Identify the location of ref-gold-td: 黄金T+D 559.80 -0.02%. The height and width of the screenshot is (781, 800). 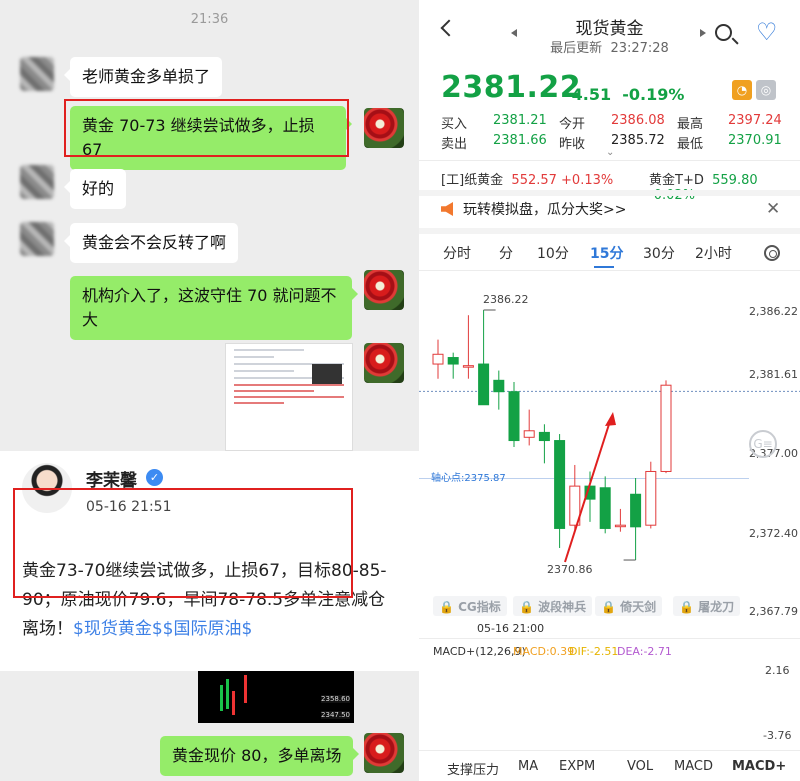
(724, 186).